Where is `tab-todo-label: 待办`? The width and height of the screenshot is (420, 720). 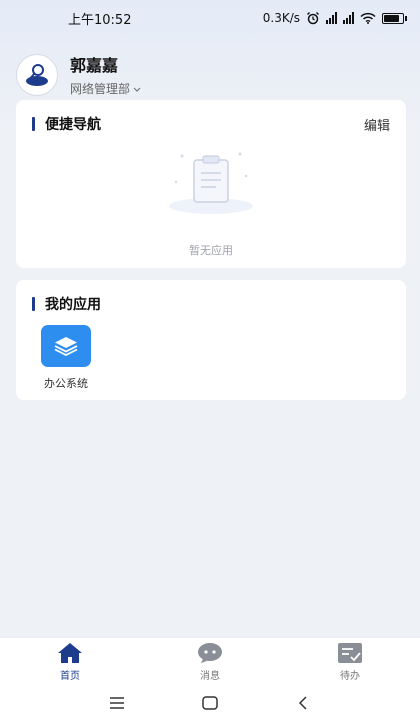
tab-todo-label: 待办 is located at coordinates (350, 676).